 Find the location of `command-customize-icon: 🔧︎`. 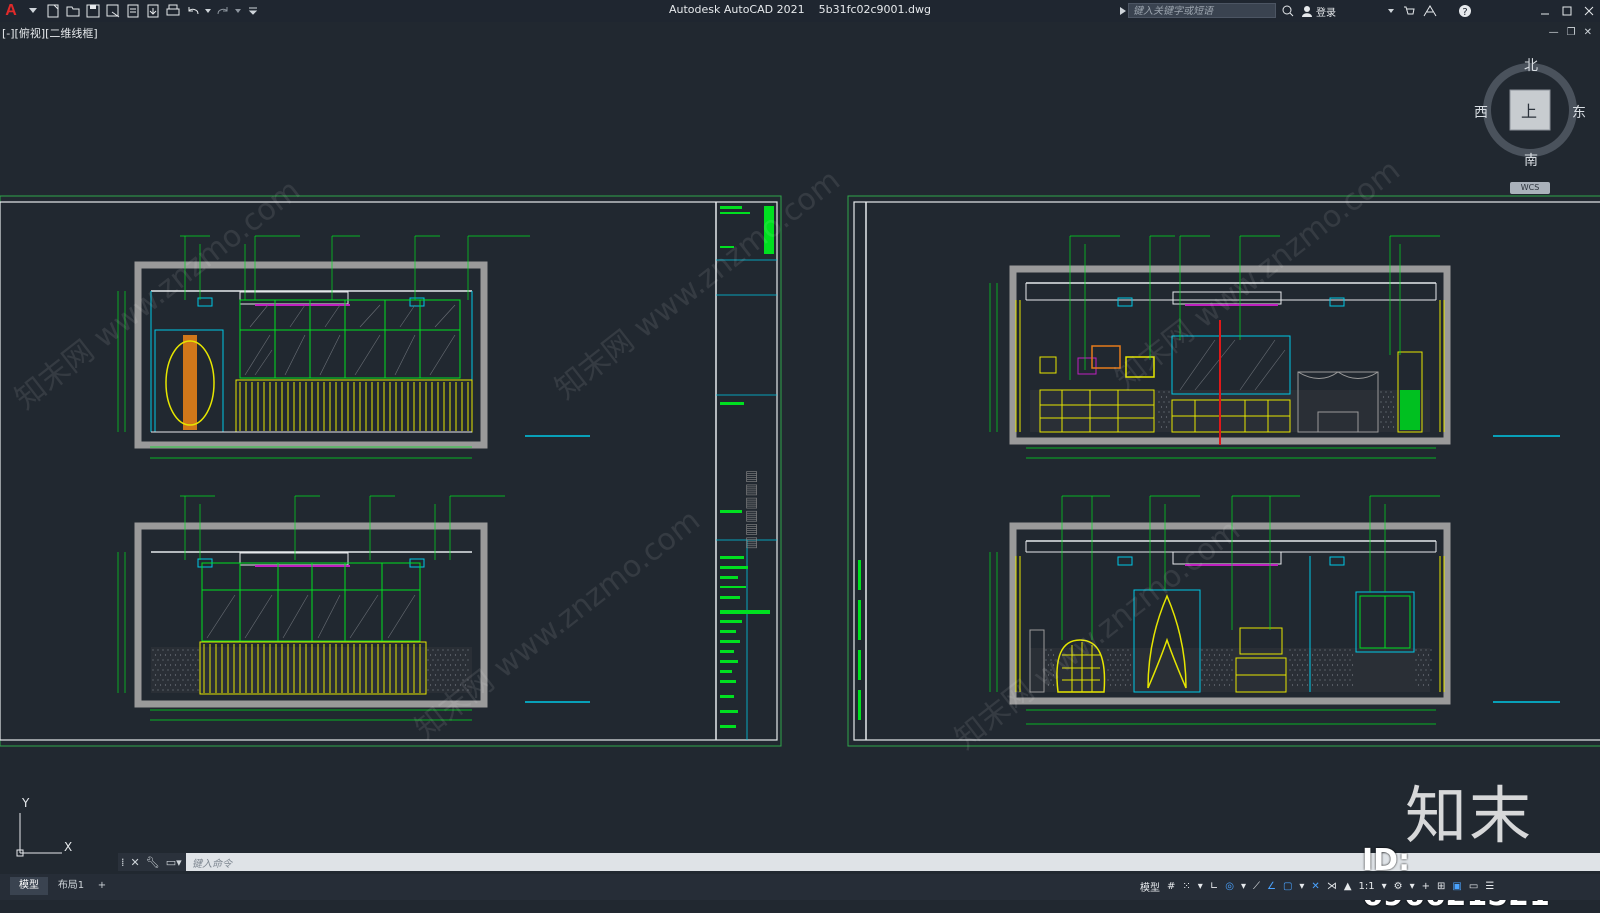

command-customize-icon: 🔧︎ is located at coordinates (153, 862).